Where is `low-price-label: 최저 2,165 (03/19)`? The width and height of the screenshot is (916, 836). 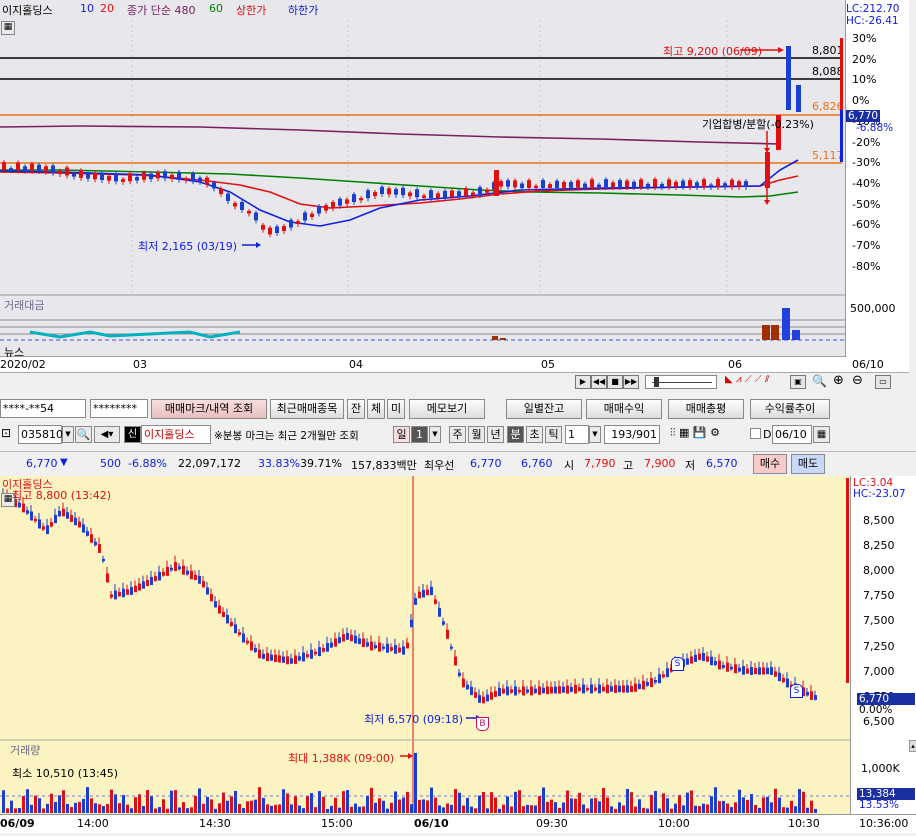
low-price-label: 최저 2,165 (03/19) is located at coordinates (188, 246).